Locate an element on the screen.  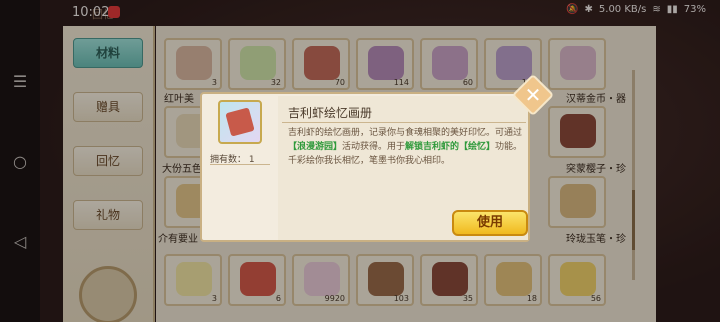
inventory-slot: 60 is located at coordinates (449, 64).